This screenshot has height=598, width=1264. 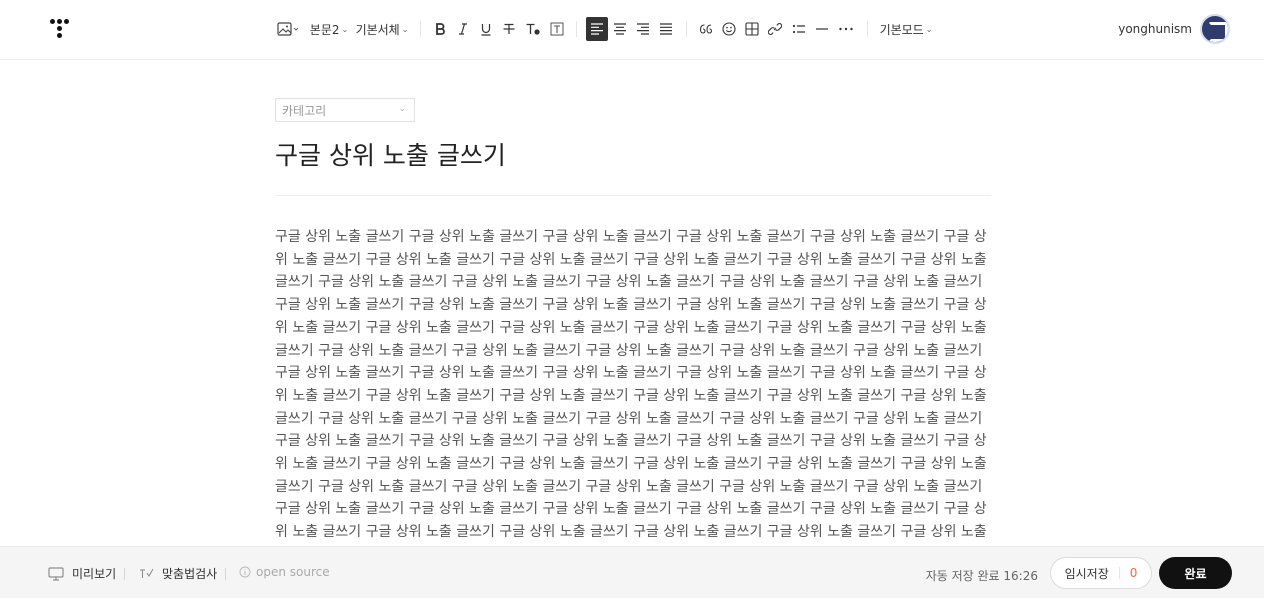 I want to click on text-background-icon, so click(x=557, y=29).